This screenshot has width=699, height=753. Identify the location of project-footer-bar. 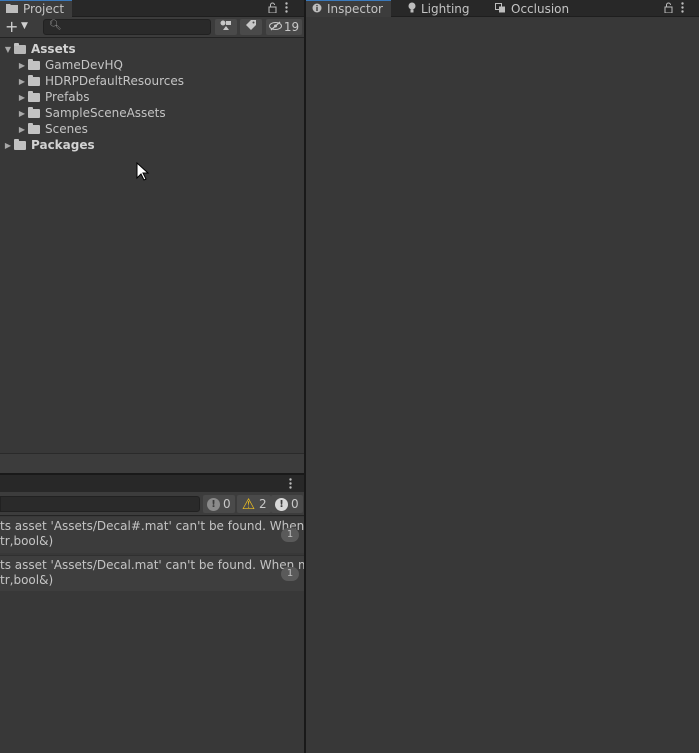
(152, 463).